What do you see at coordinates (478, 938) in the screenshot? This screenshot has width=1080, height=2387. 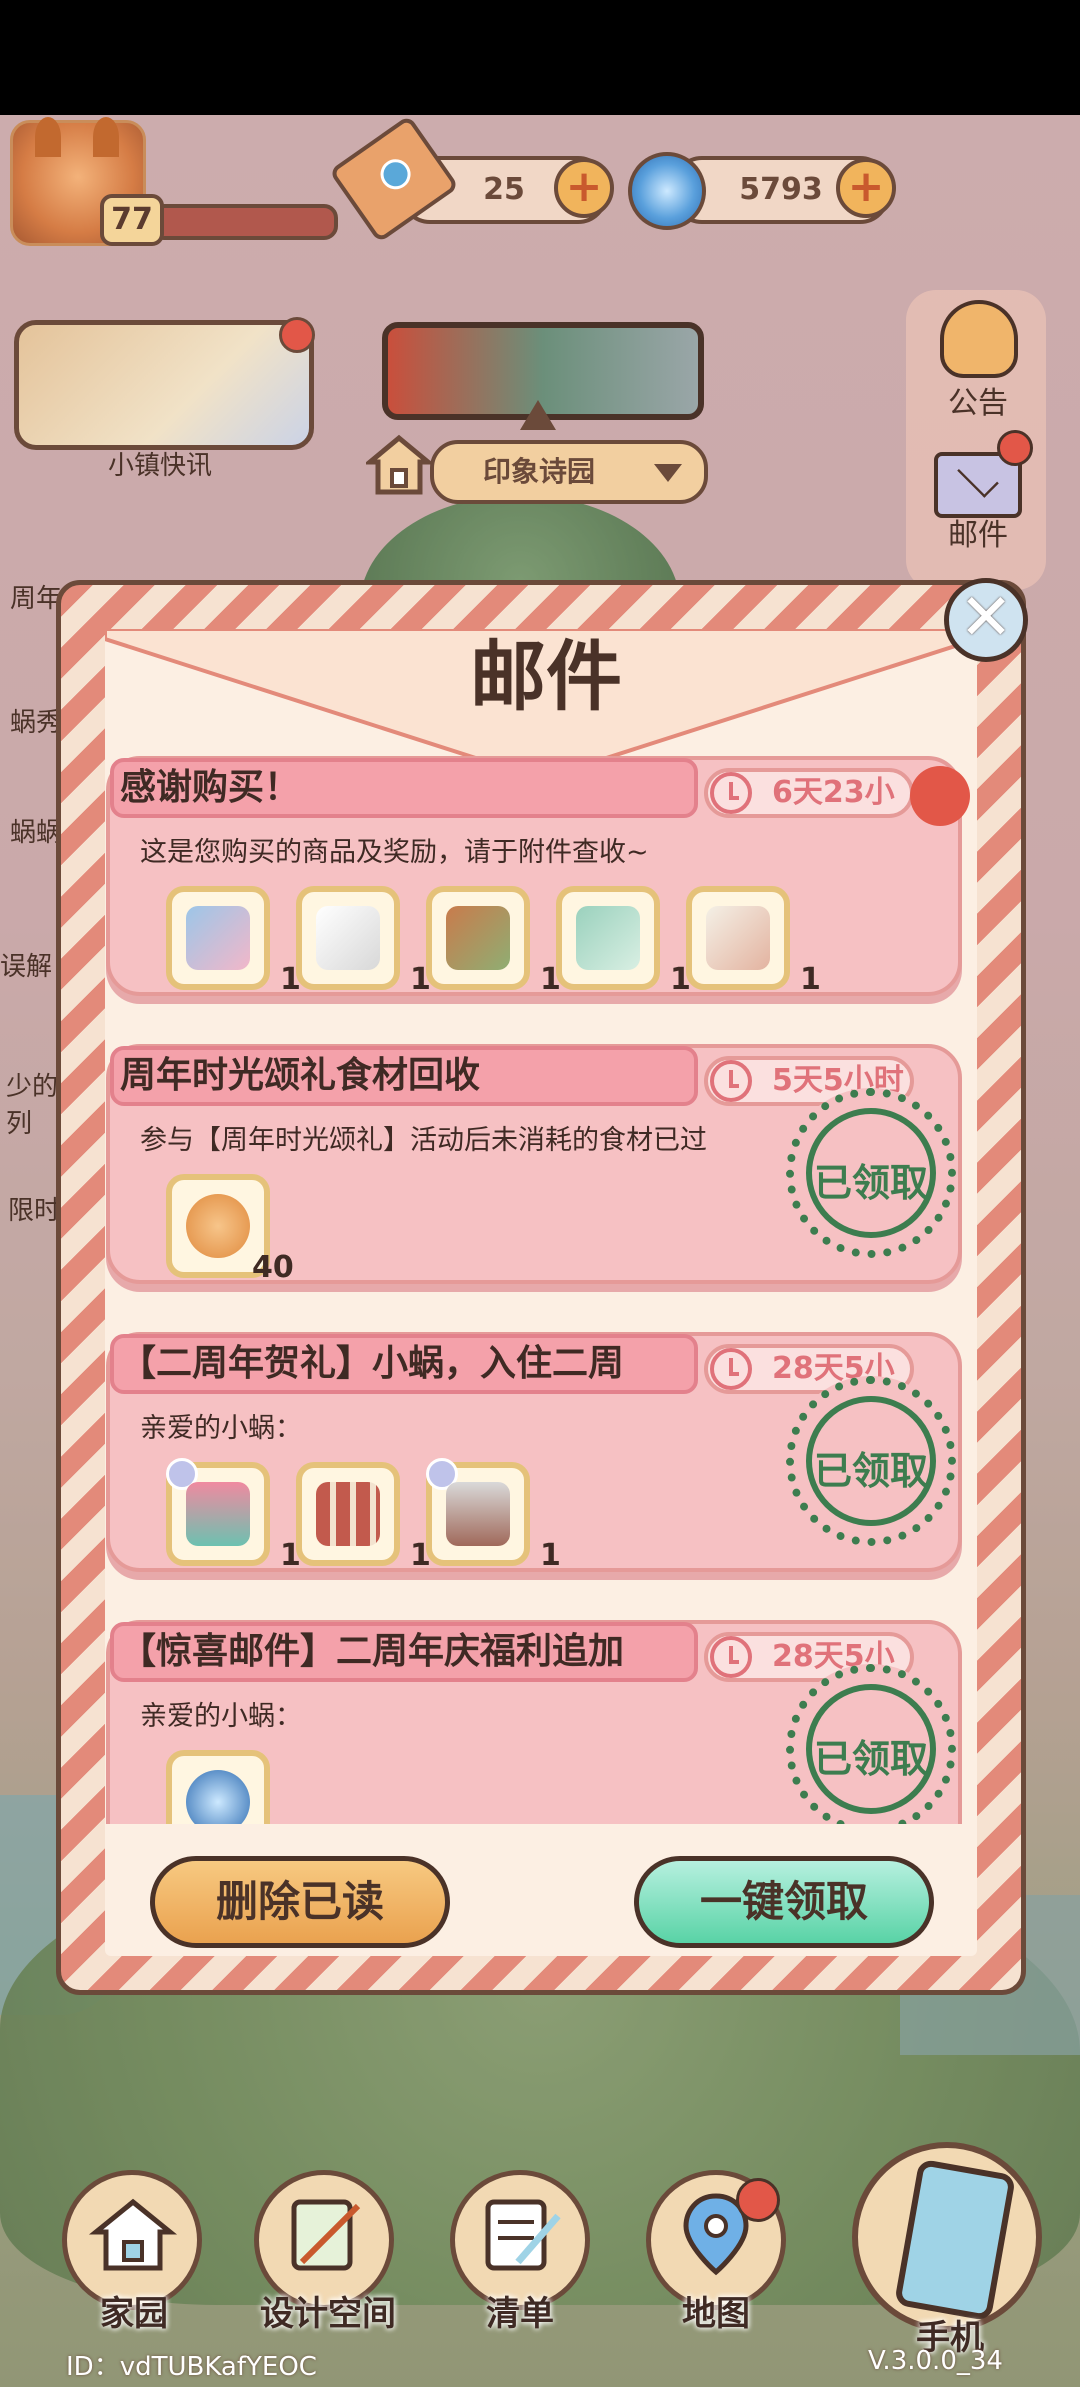 I see `hat-icon` at bounding box center [478, 938].